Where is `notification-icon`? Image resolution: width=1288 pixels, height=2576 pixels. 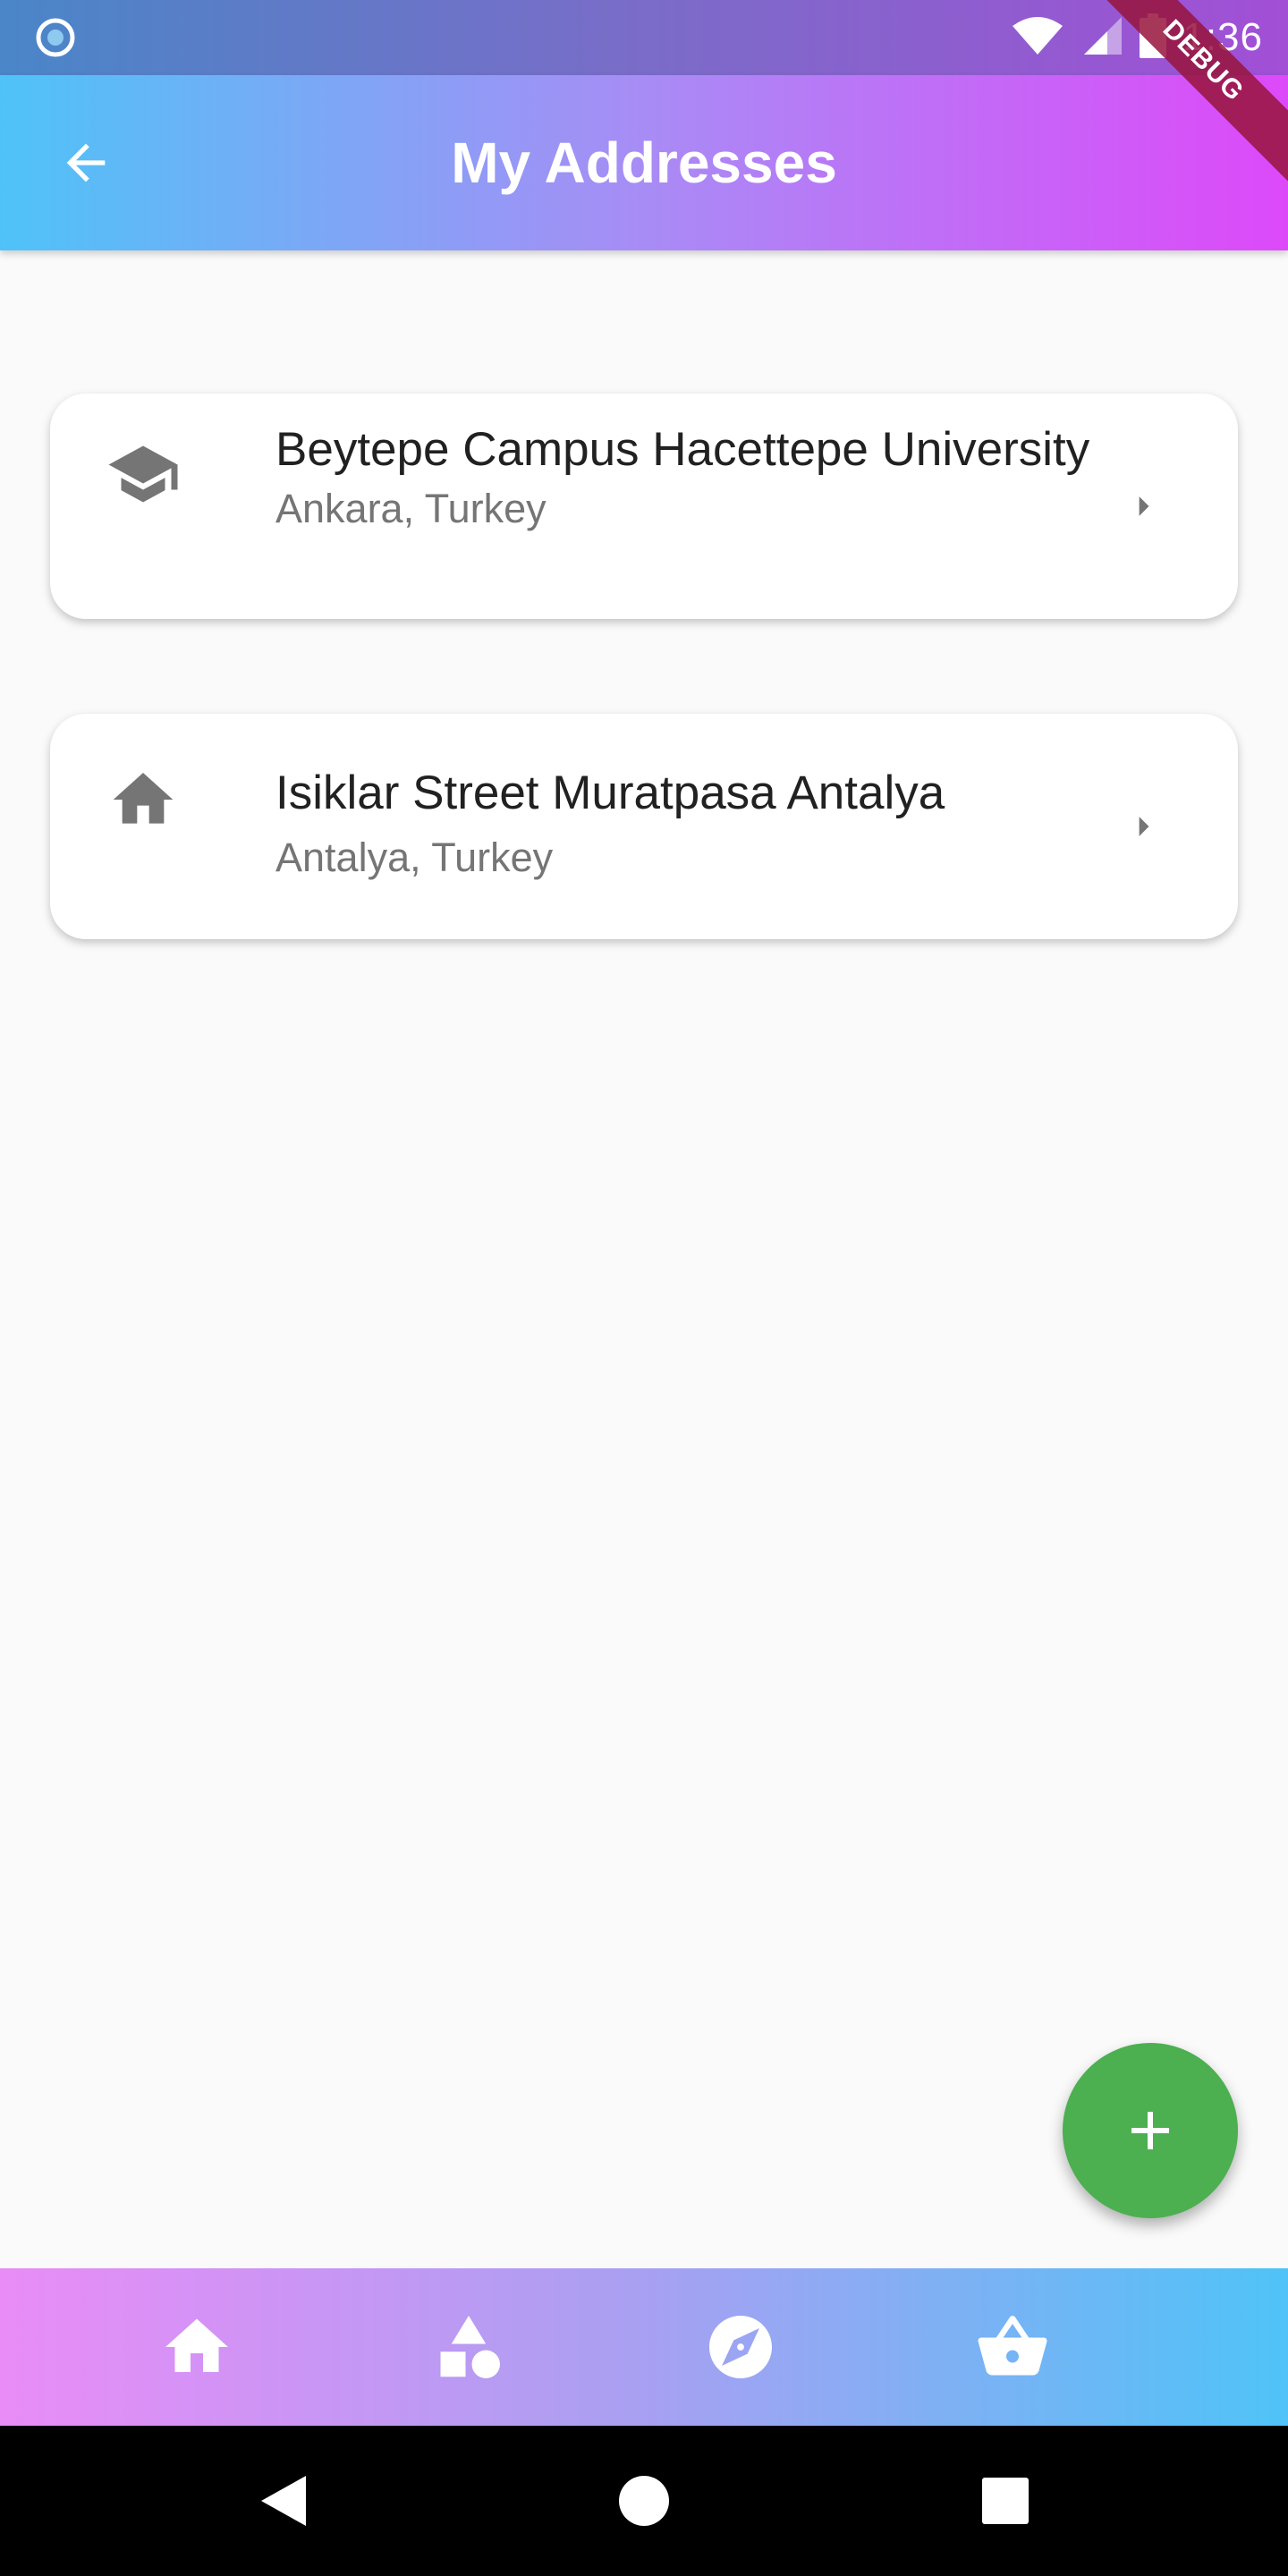 notification-icon is located at coordinates (55, 37).